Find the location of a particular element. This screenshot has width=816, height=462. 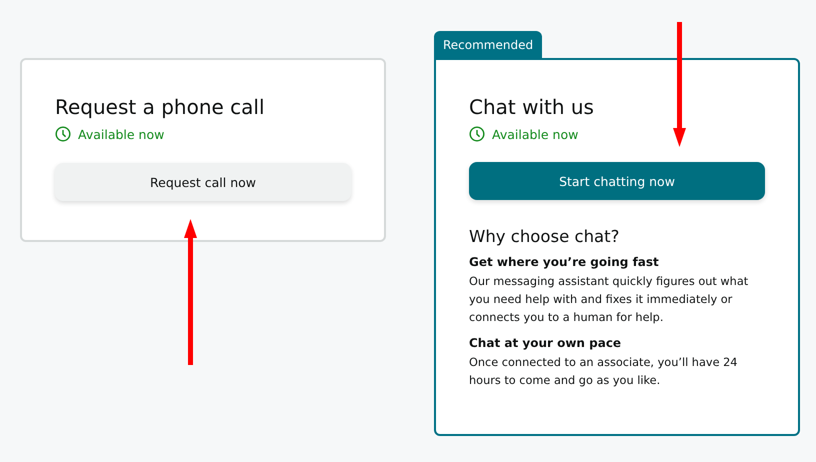

card-title: Chat with us is located at coordinates (532, 107).